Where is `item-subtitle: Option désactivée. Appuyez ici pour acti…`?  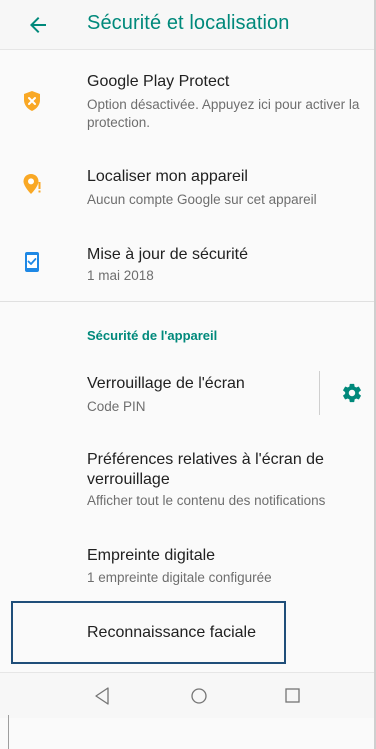
item-subtitle: Option désactivée. Appuyez ici pour acti… is located at coordinates (223, 113).